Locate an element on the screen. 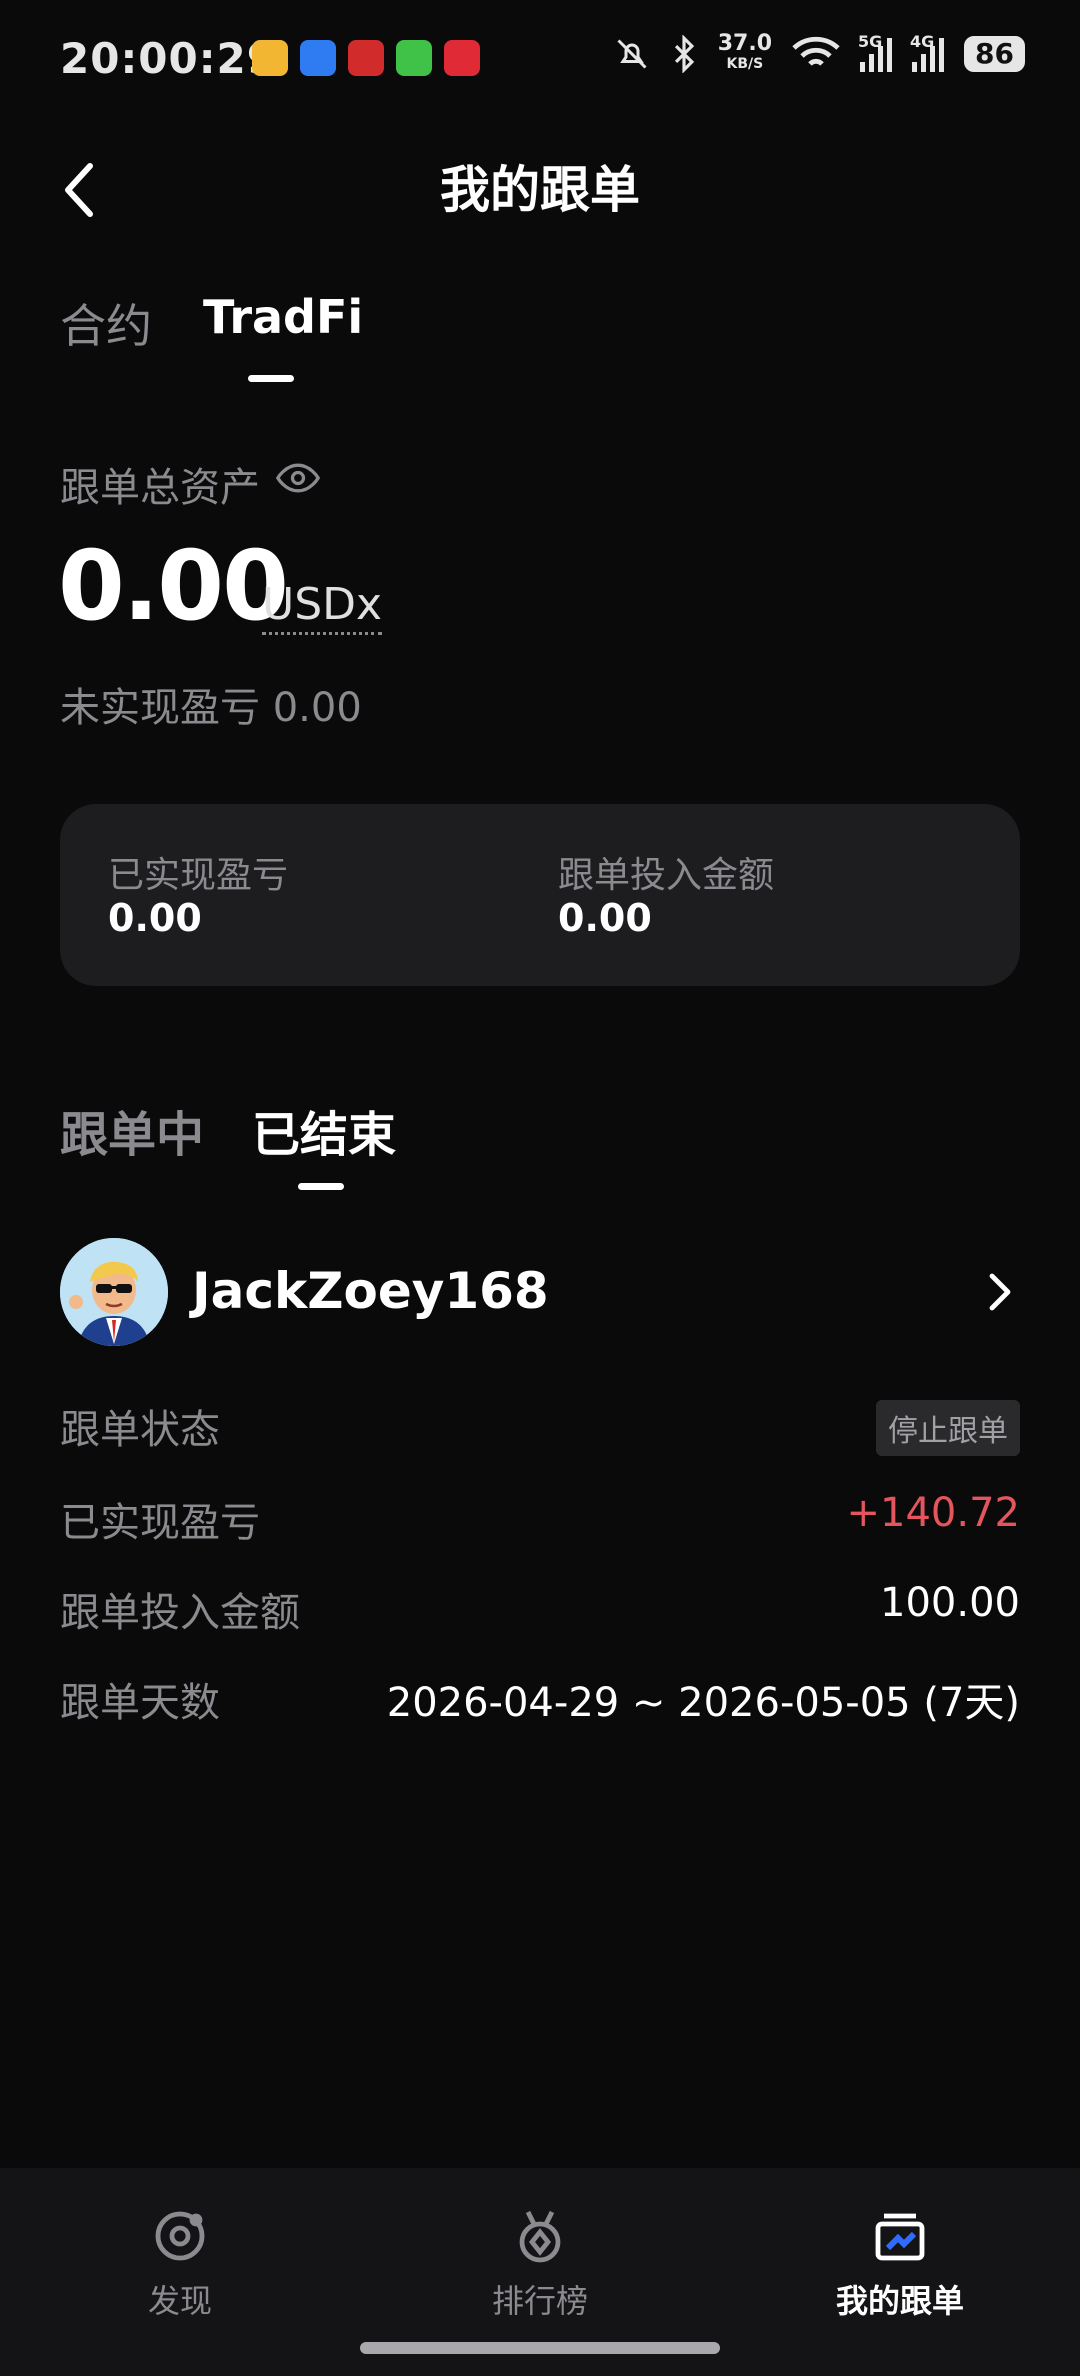 The image size is (1080, 2376). nav-ranking: 排行榜 is located at coordinates (540, 2265).